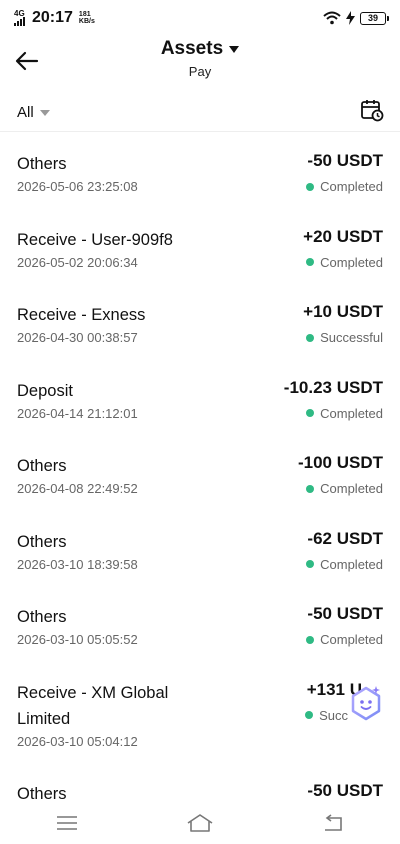 This screenshot has height=844, width=400. I want to click on network-type: 4G, so click(19, 13).